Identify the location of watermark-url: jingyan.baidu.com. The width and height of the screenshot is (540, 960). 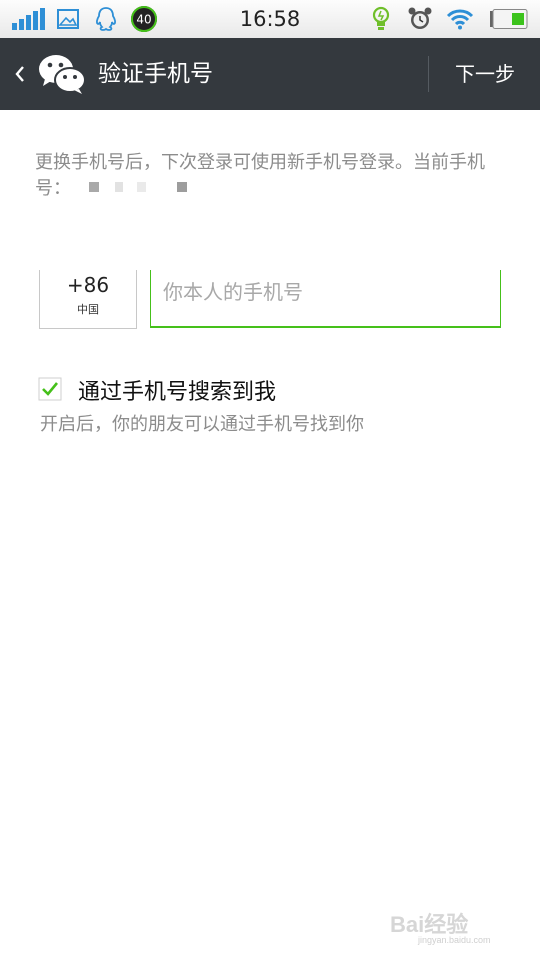
(454, 940).